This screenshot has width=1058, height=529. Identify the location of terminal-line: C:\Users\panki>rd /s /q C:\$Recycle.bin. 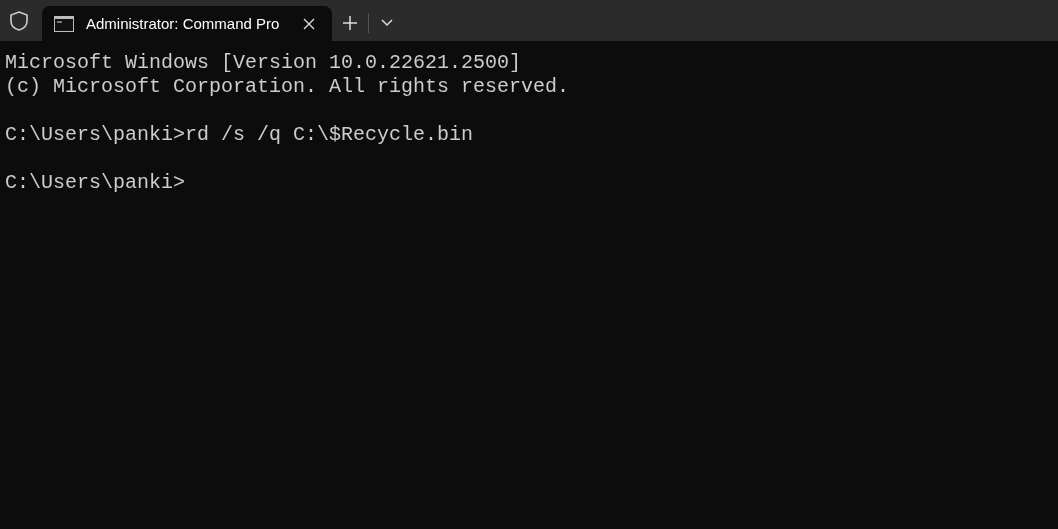
(239, 135).